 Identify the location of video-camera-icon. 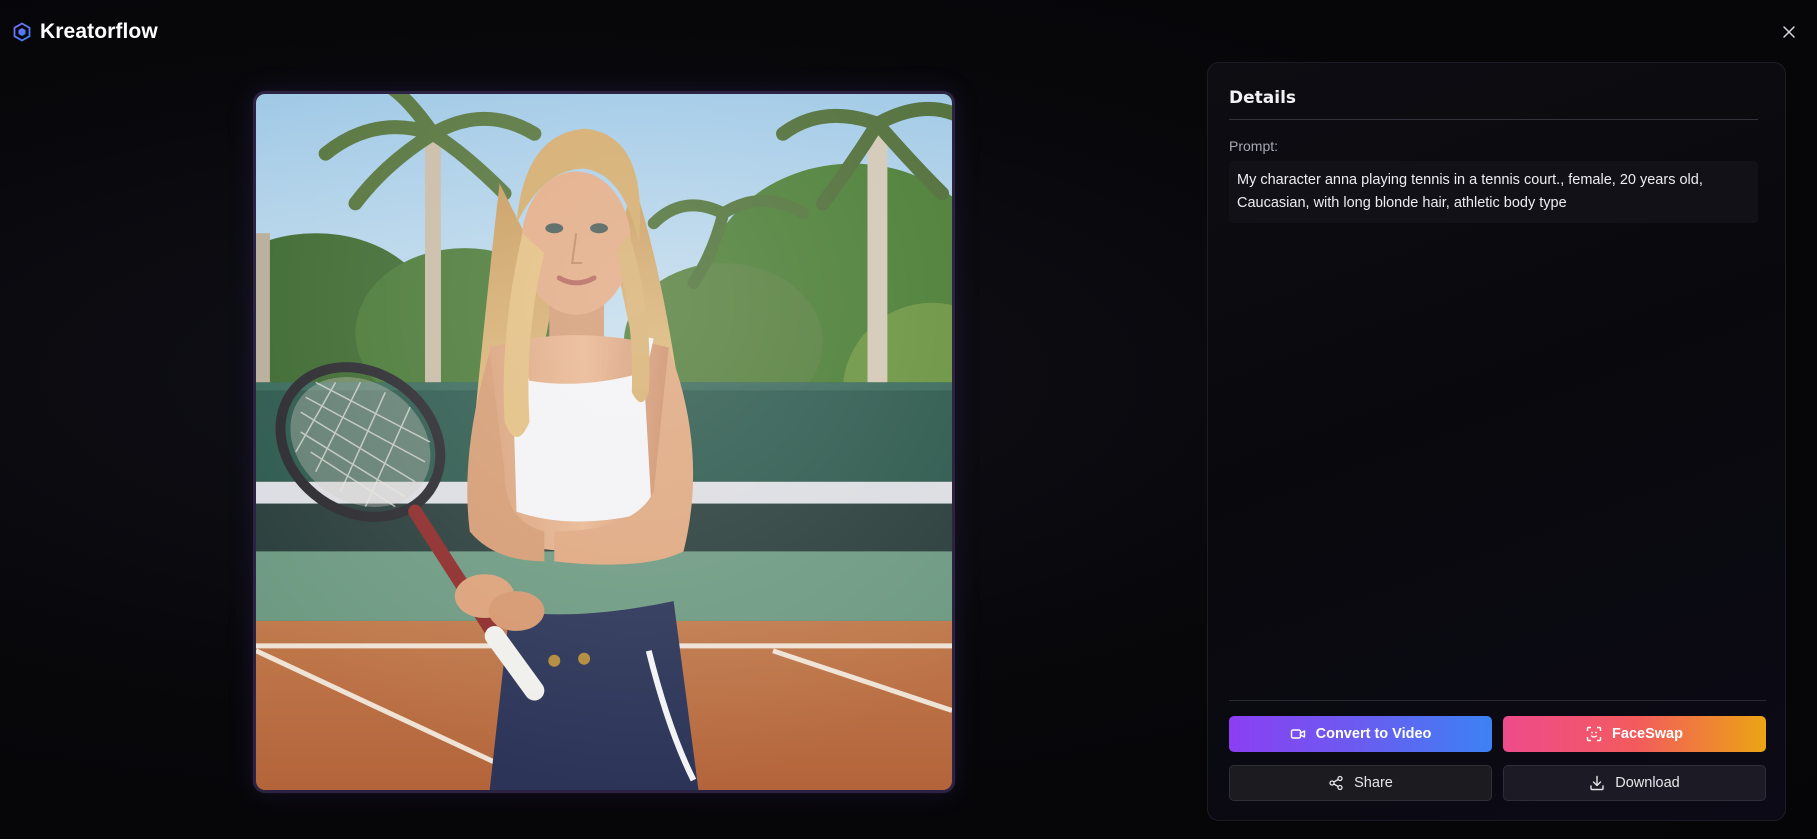
(1297, 734).